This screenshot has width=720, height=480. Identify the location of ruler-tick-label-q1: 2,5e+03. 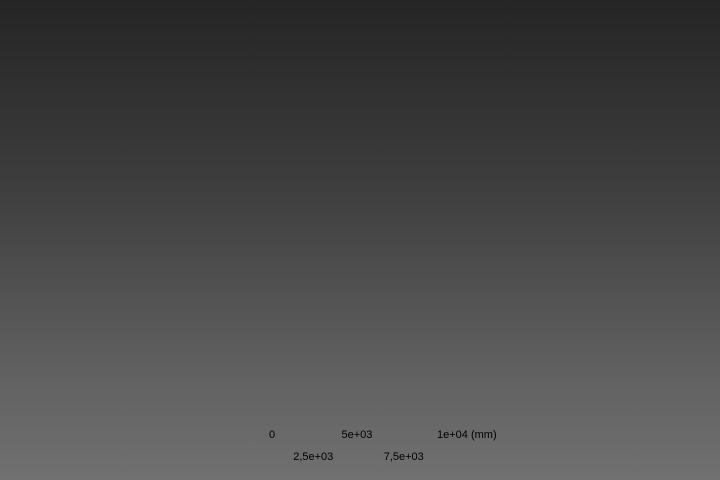
(313, 457).